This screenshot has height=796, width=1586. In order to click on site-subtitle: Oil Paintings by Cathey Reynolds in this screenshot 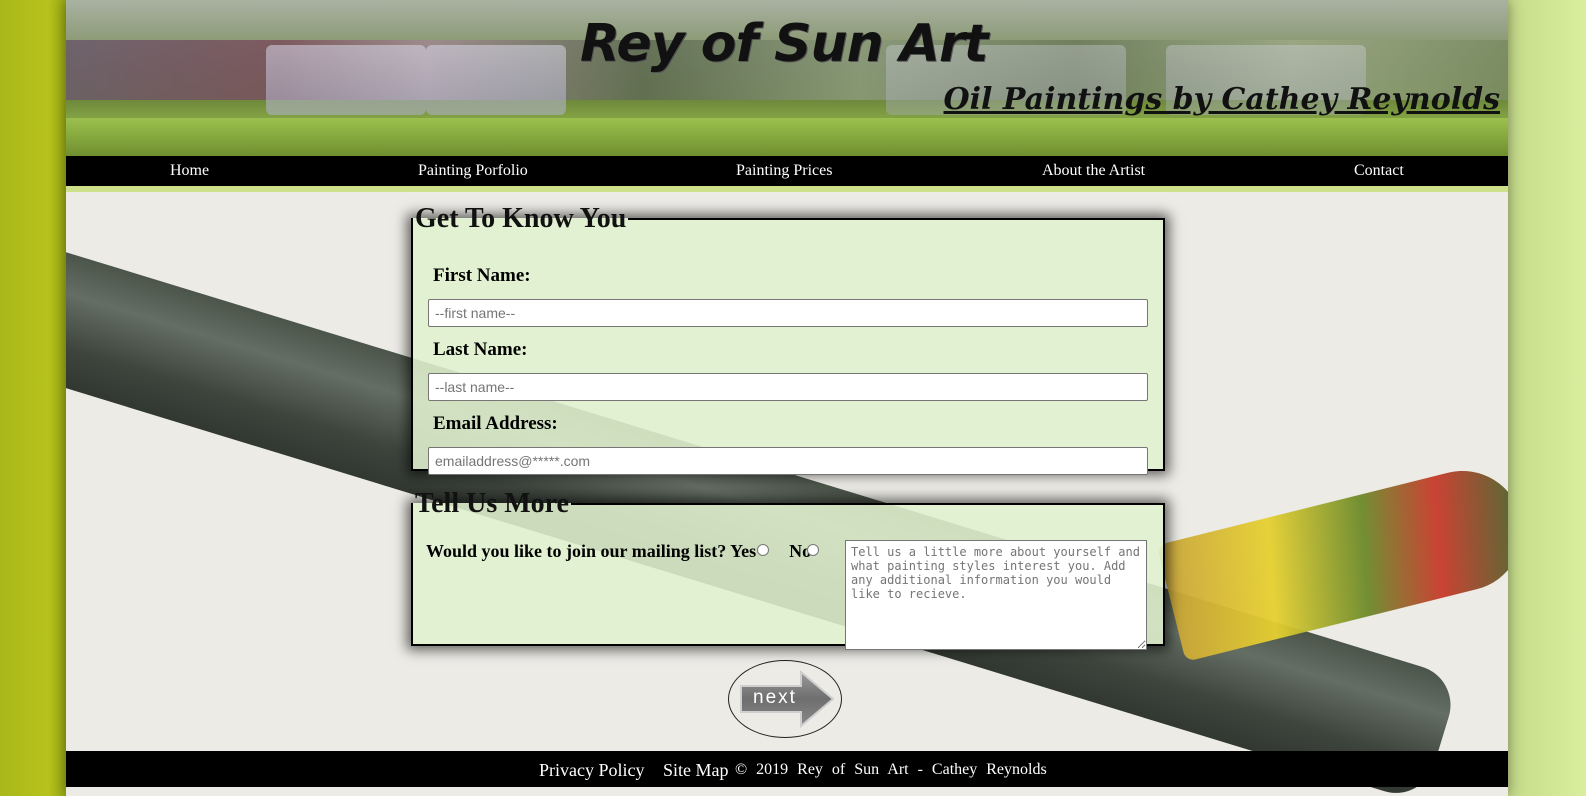, I will do `click(1221, 99)`.